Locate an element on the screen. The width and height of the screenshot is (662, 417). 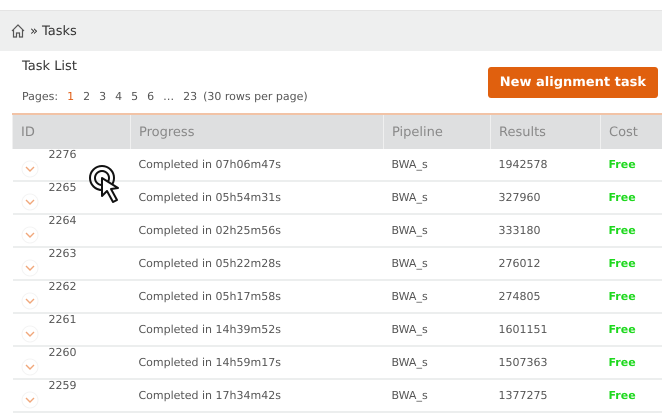
page-link: 5 is located at coordinates (134, 96).